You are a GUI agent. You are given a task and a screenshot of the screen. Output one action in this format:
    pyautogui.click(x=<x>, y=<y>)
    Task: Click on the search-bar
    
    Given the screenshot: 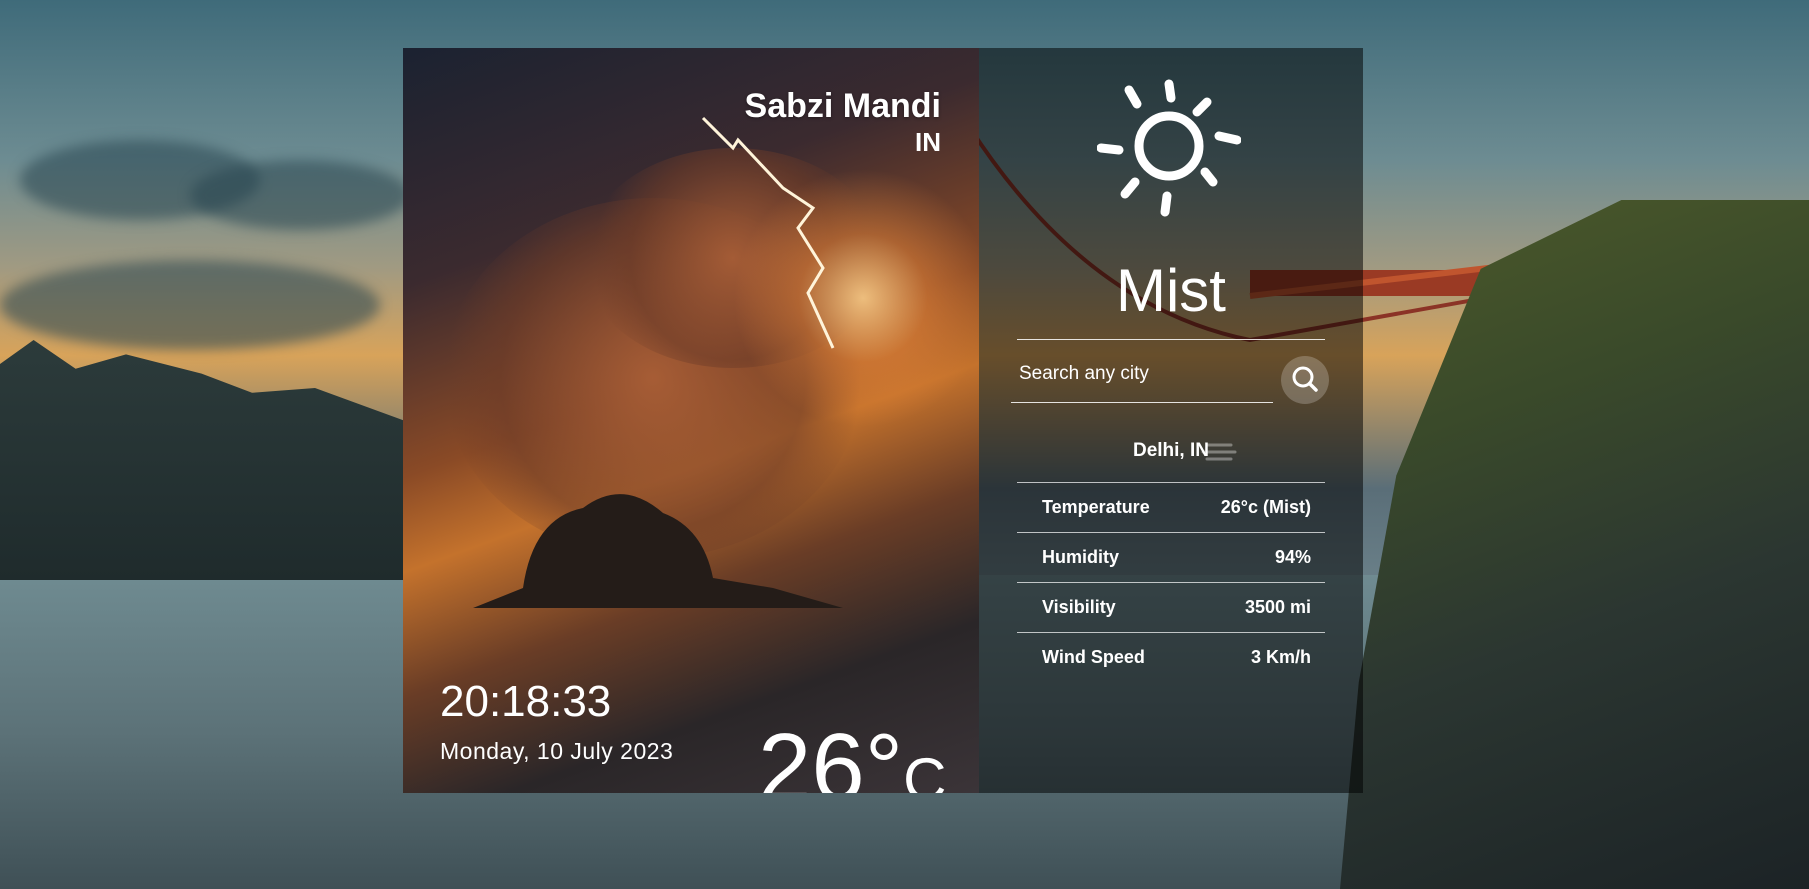 What is the action you would take?
    pyautogui.click(x=1142, y=377)
    